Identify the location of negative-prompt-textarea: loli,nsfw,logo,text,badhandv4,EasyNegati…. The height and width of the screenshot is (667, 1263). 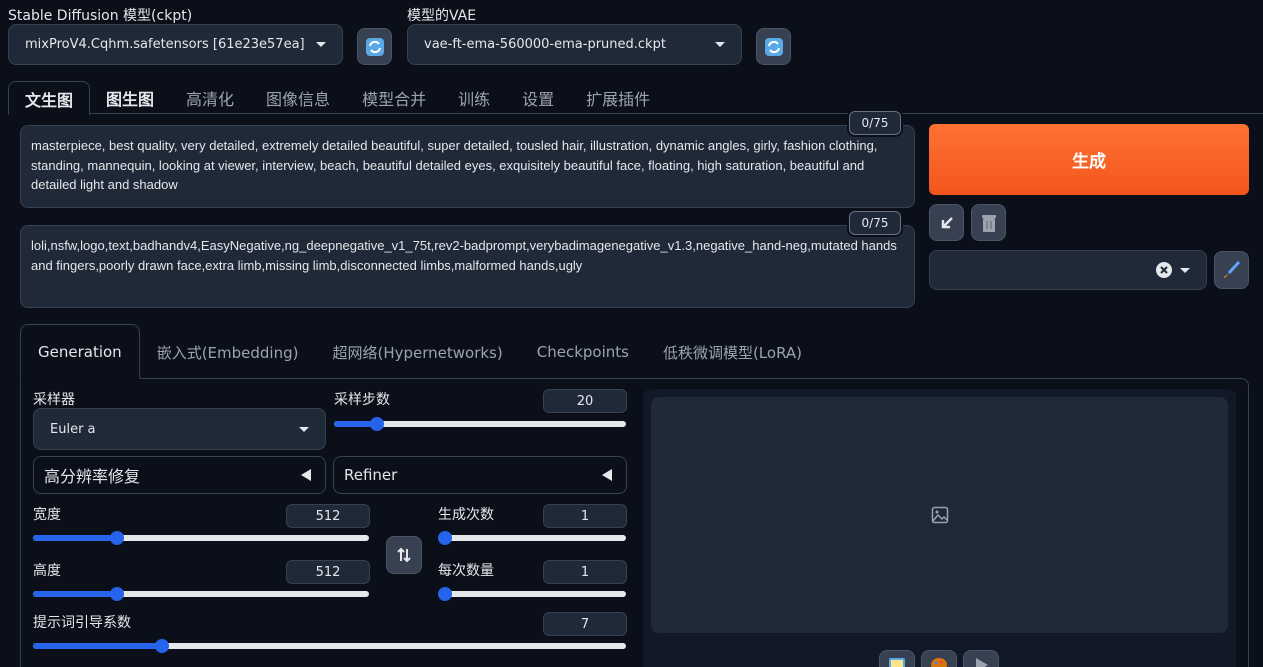
(467, 266).